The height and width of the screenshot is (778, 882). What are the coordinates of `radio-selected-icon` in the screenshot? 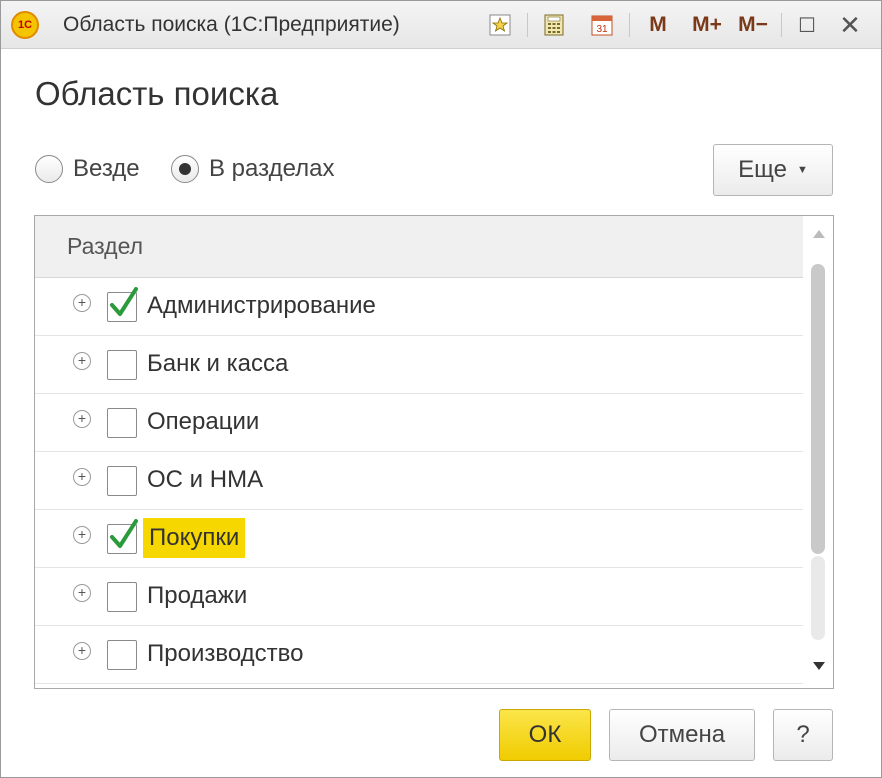 It's located at (185, 169).